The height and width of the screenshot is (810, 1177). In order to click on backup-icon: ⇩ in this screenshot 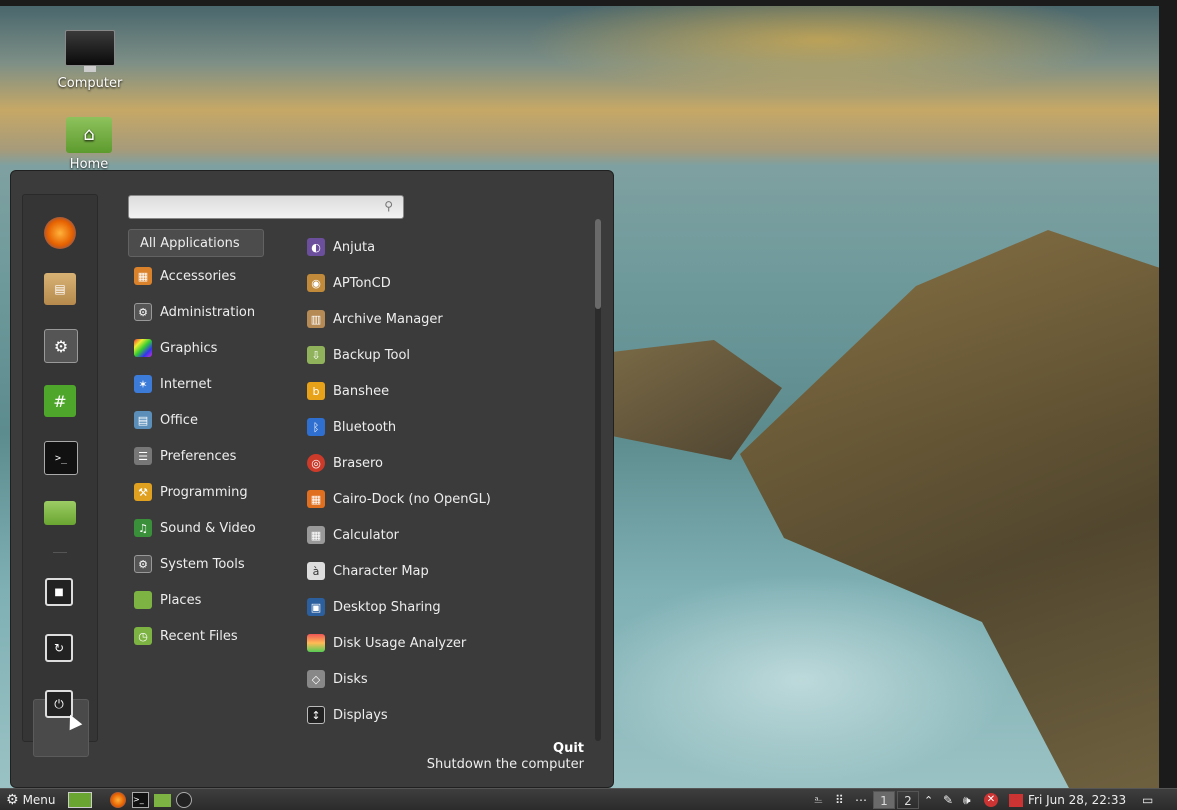, I will do `click(316, 355)`.